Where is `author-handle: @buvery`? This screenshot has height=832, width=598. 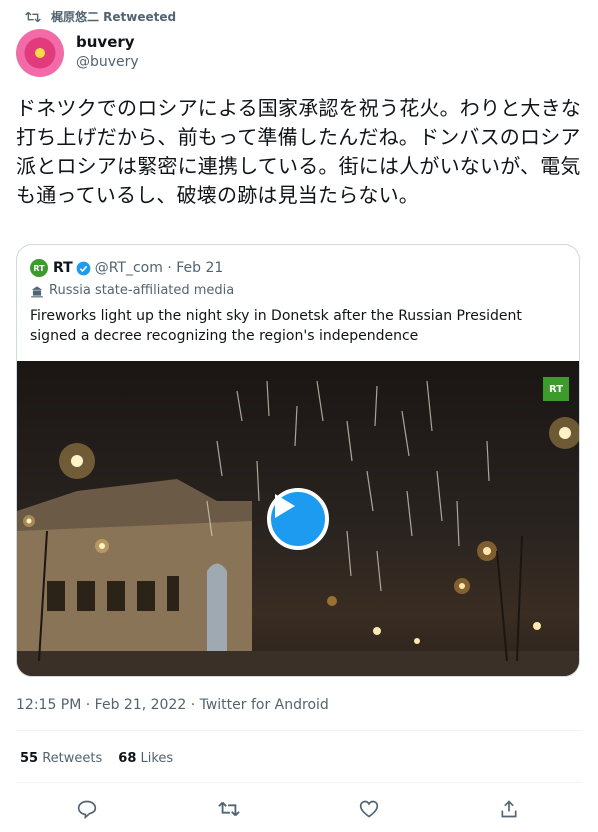
author-handle: @buvery is located at coordinates (107, 62).